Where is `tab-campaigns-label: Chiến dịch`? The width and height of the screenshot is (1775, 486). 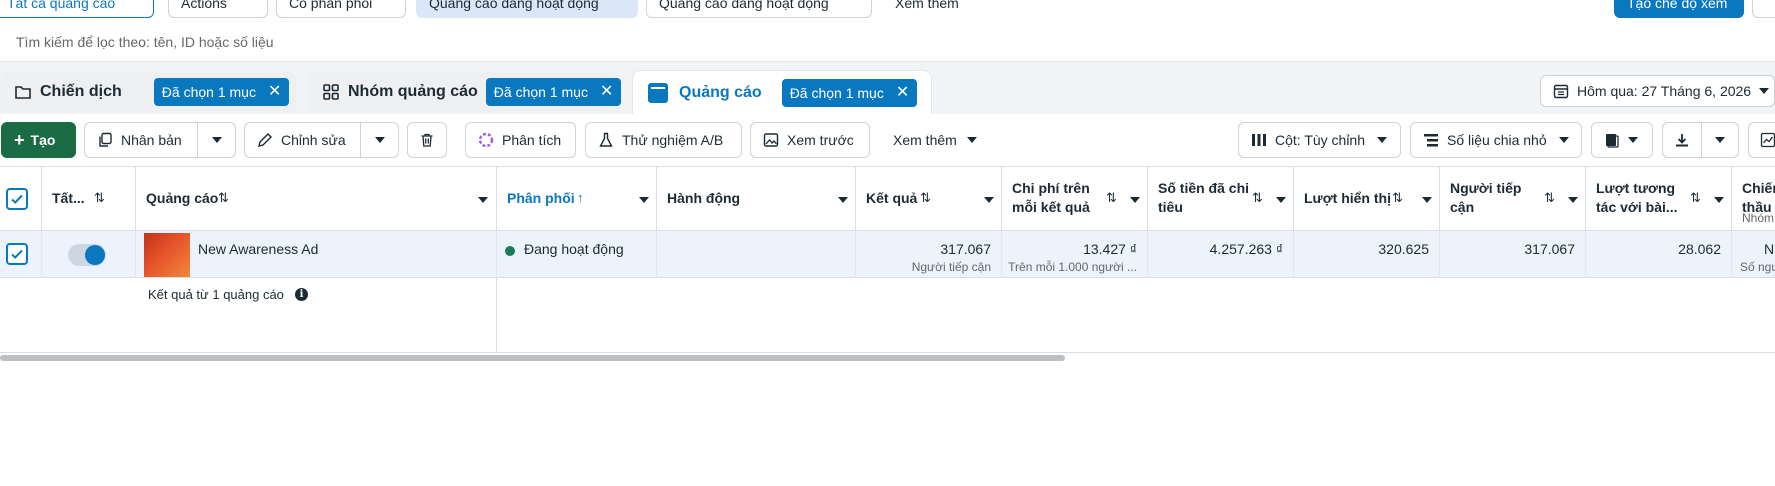 tab-campaigns-label: Chiến dịch is located at coordinates (81, 91).